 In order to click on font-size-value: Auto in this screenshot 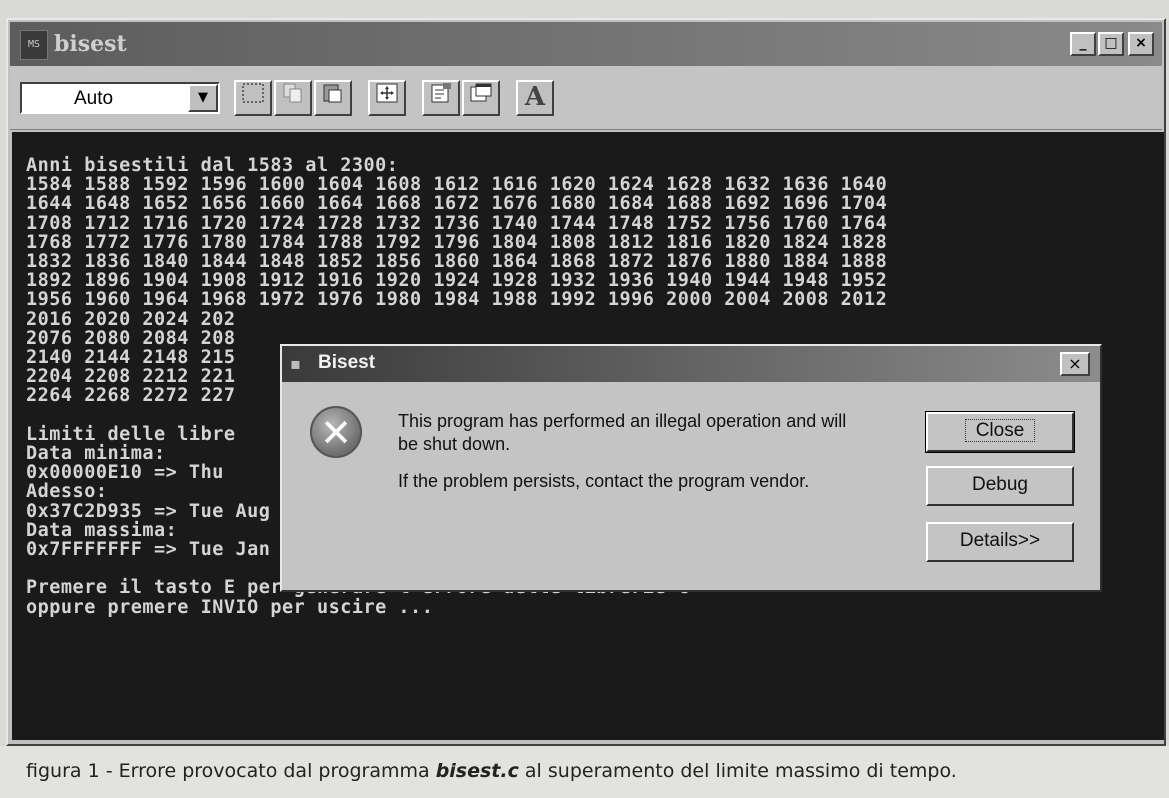, I will do `click(94, 98)`.